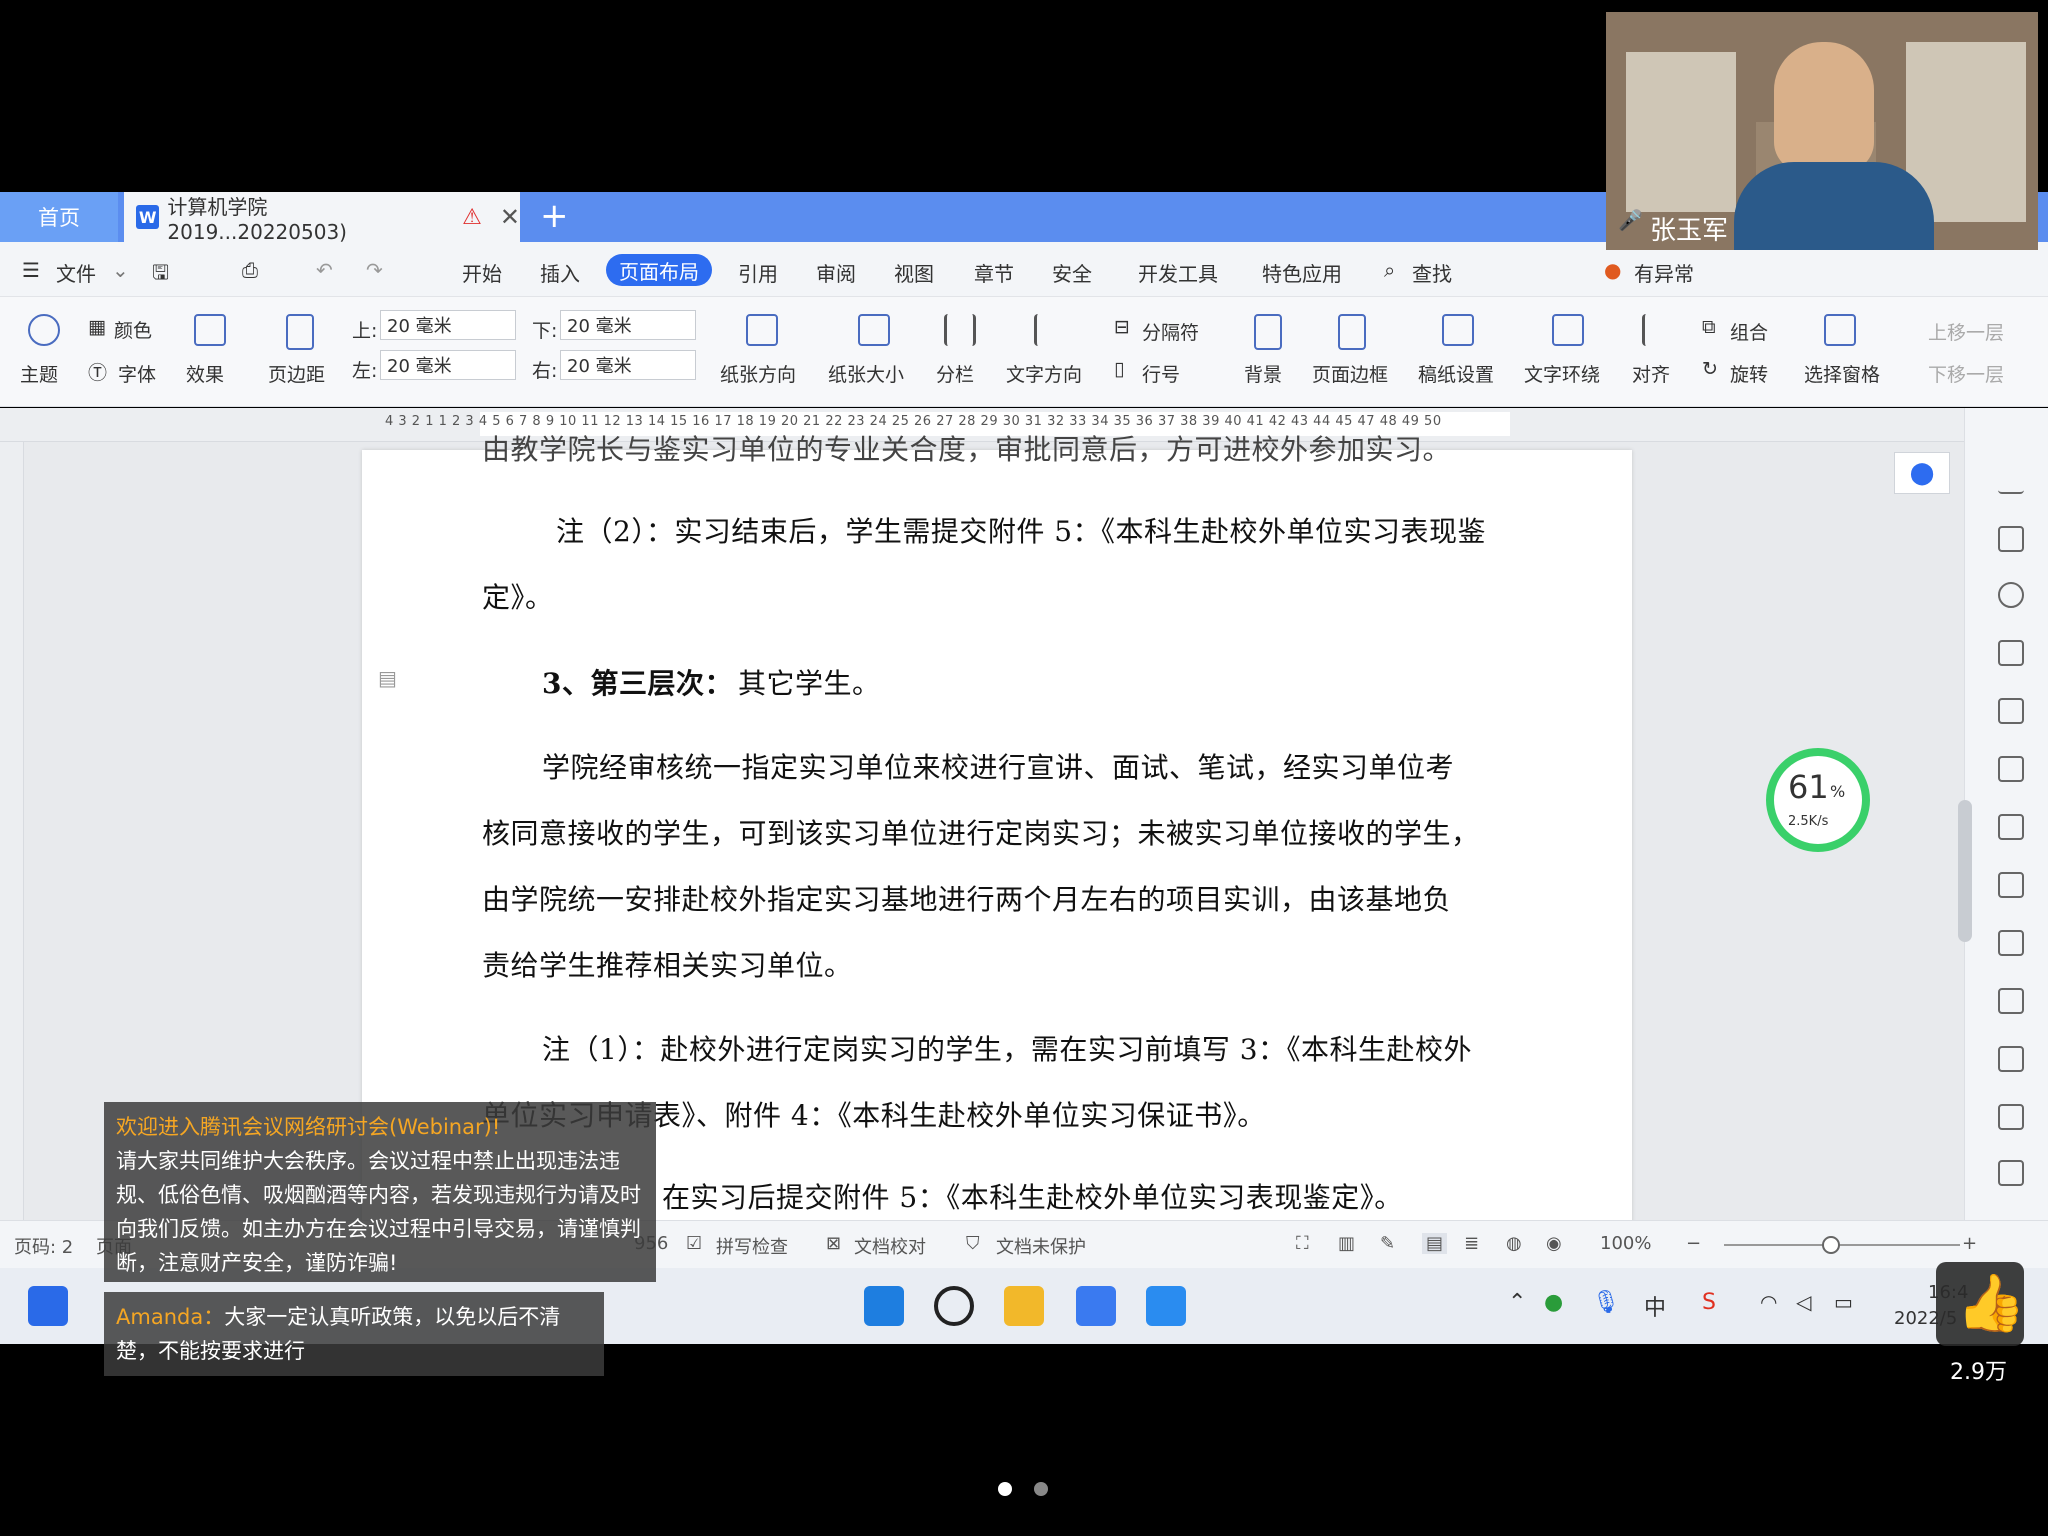 The width and height of the screenshot is (2048, 1536). What do you see at coordinates (1346, 1243) in the screenshot?
I see `read-mode-icon: ▥` at bounding box center [1346, 1243].